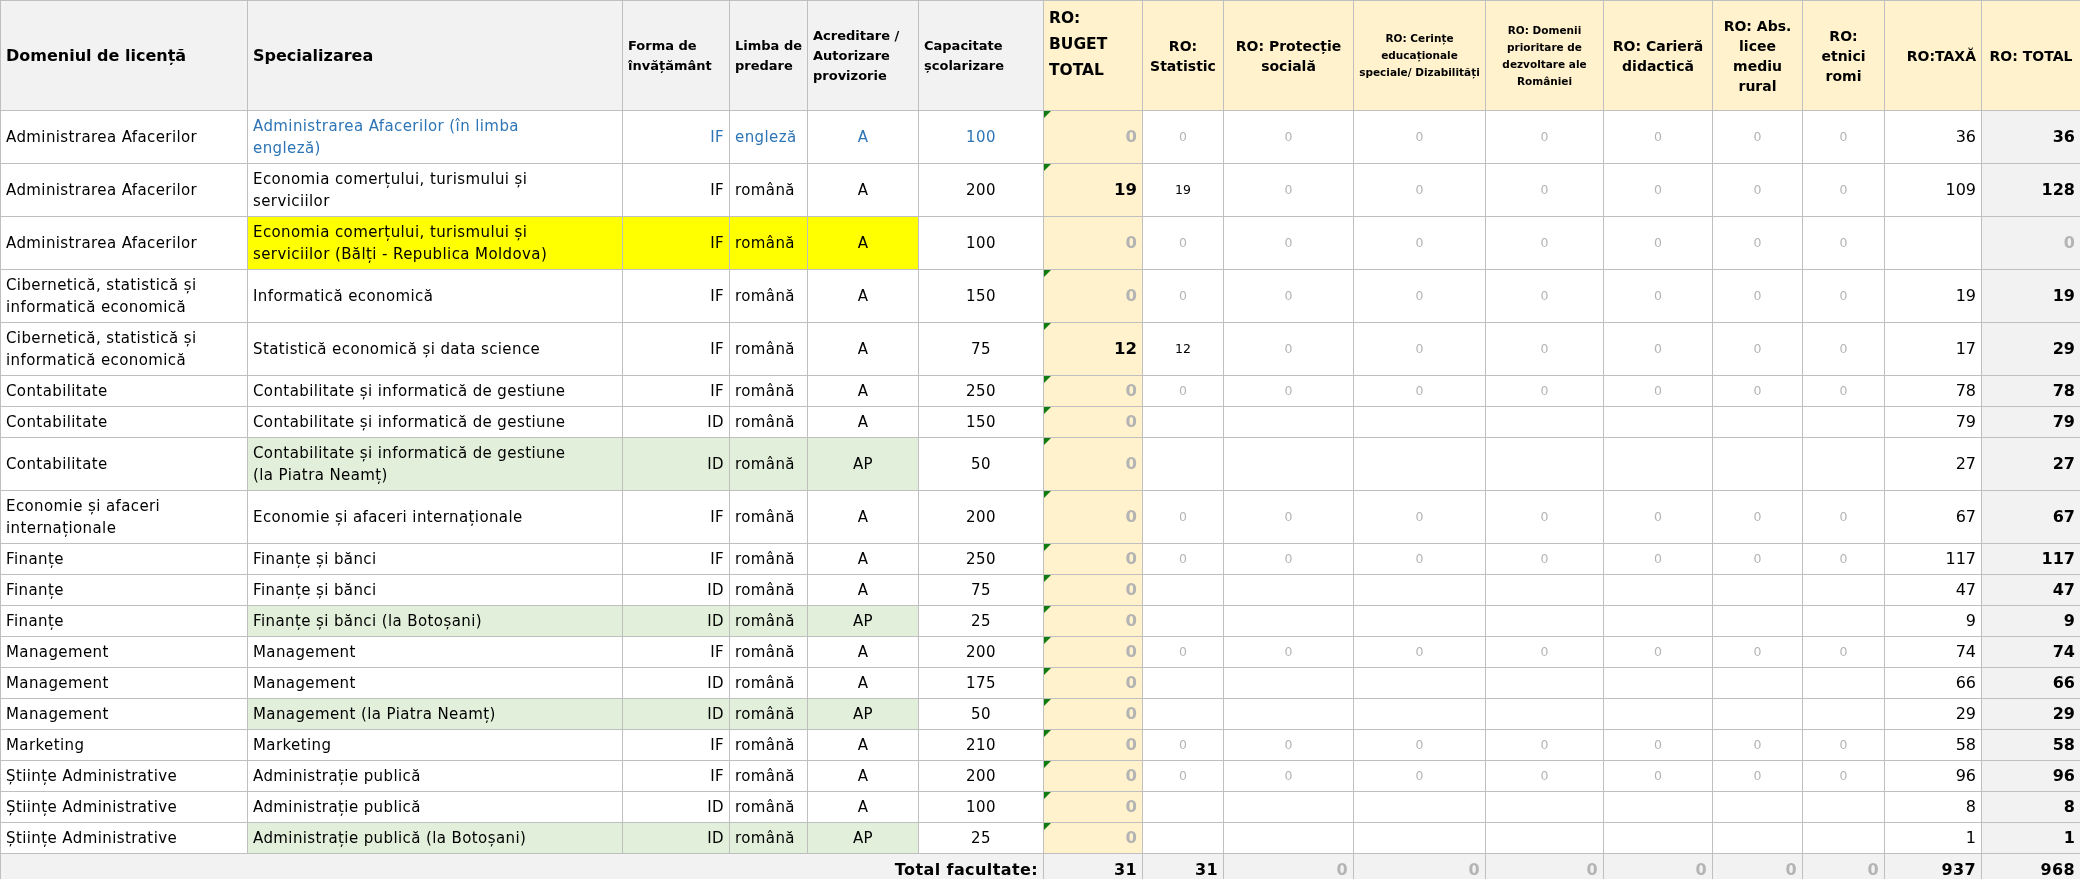  Describe the element at coordinates (1419, 55) in the screenshot. I see `column-header: RO: Cerințe educaționale speciale/ Dizabilități` at that location.